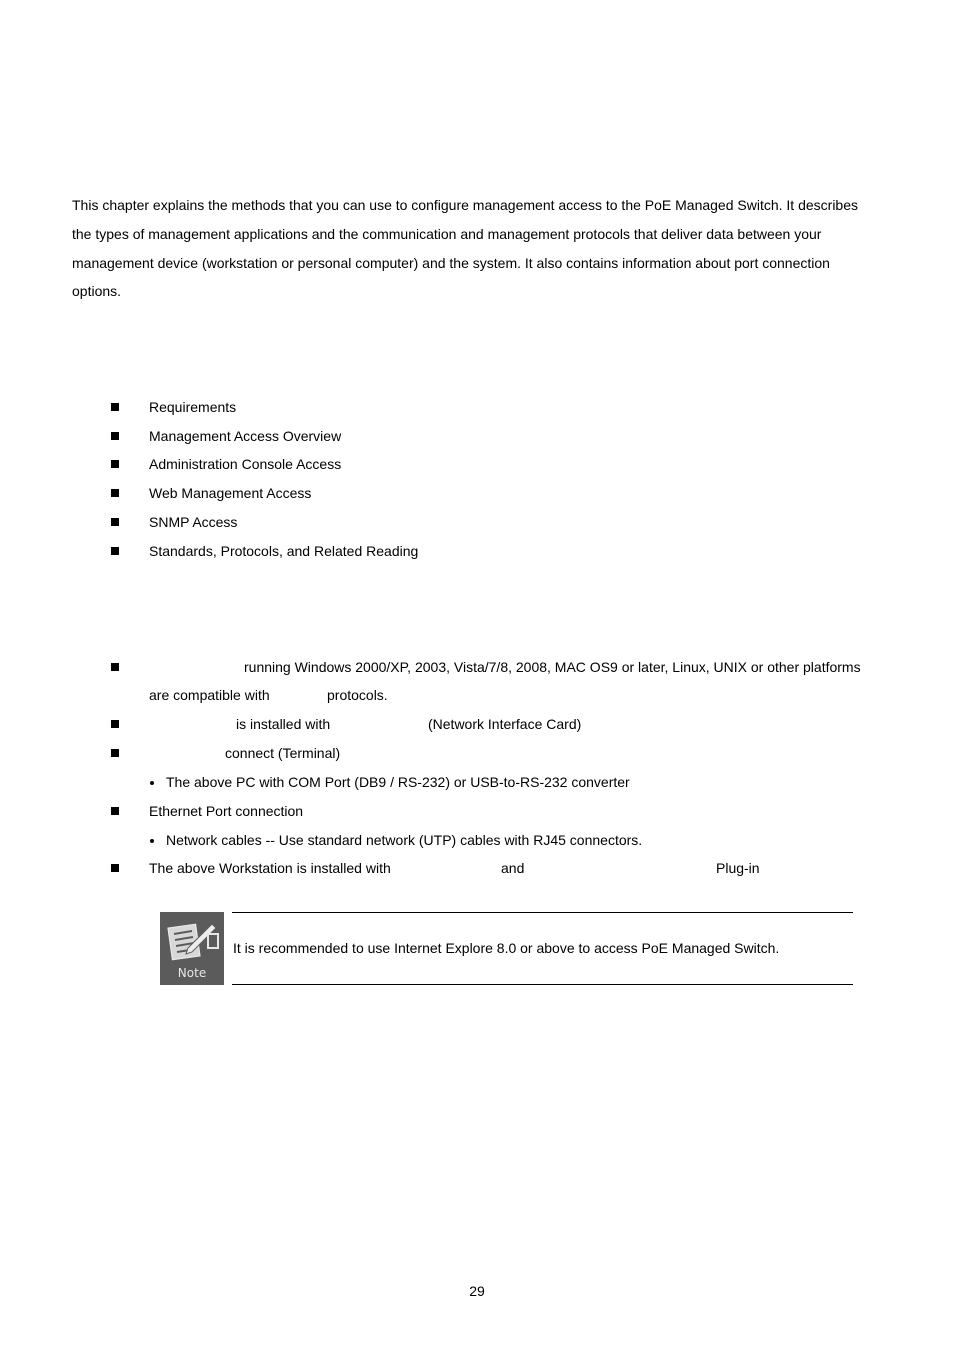  Describe the element at coordinates (513, 868) in the screenshot. I see `requirement-text: and` at that location.